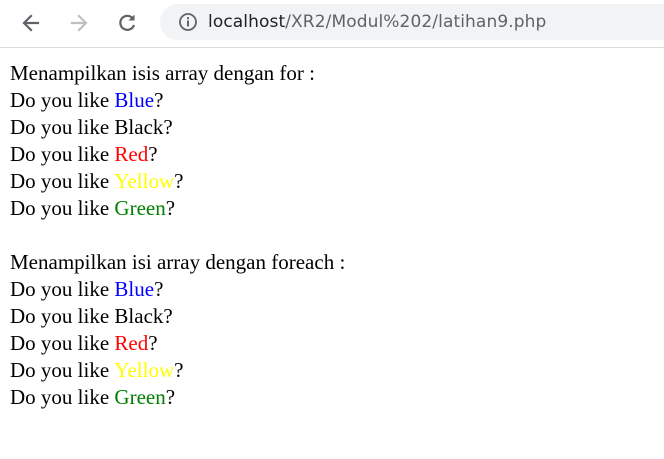 This screenshot has width=664, height=459. I want to click on info-icon, so click(188, 22).